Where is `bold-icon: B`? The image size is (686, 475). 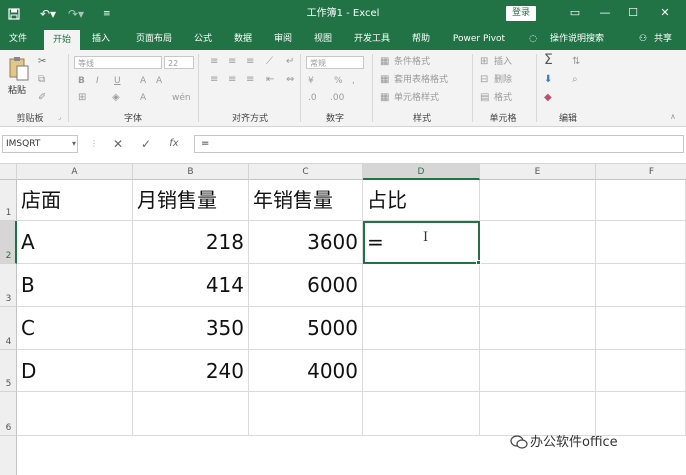
bold-icon: B is located at coordinates (81, 81).